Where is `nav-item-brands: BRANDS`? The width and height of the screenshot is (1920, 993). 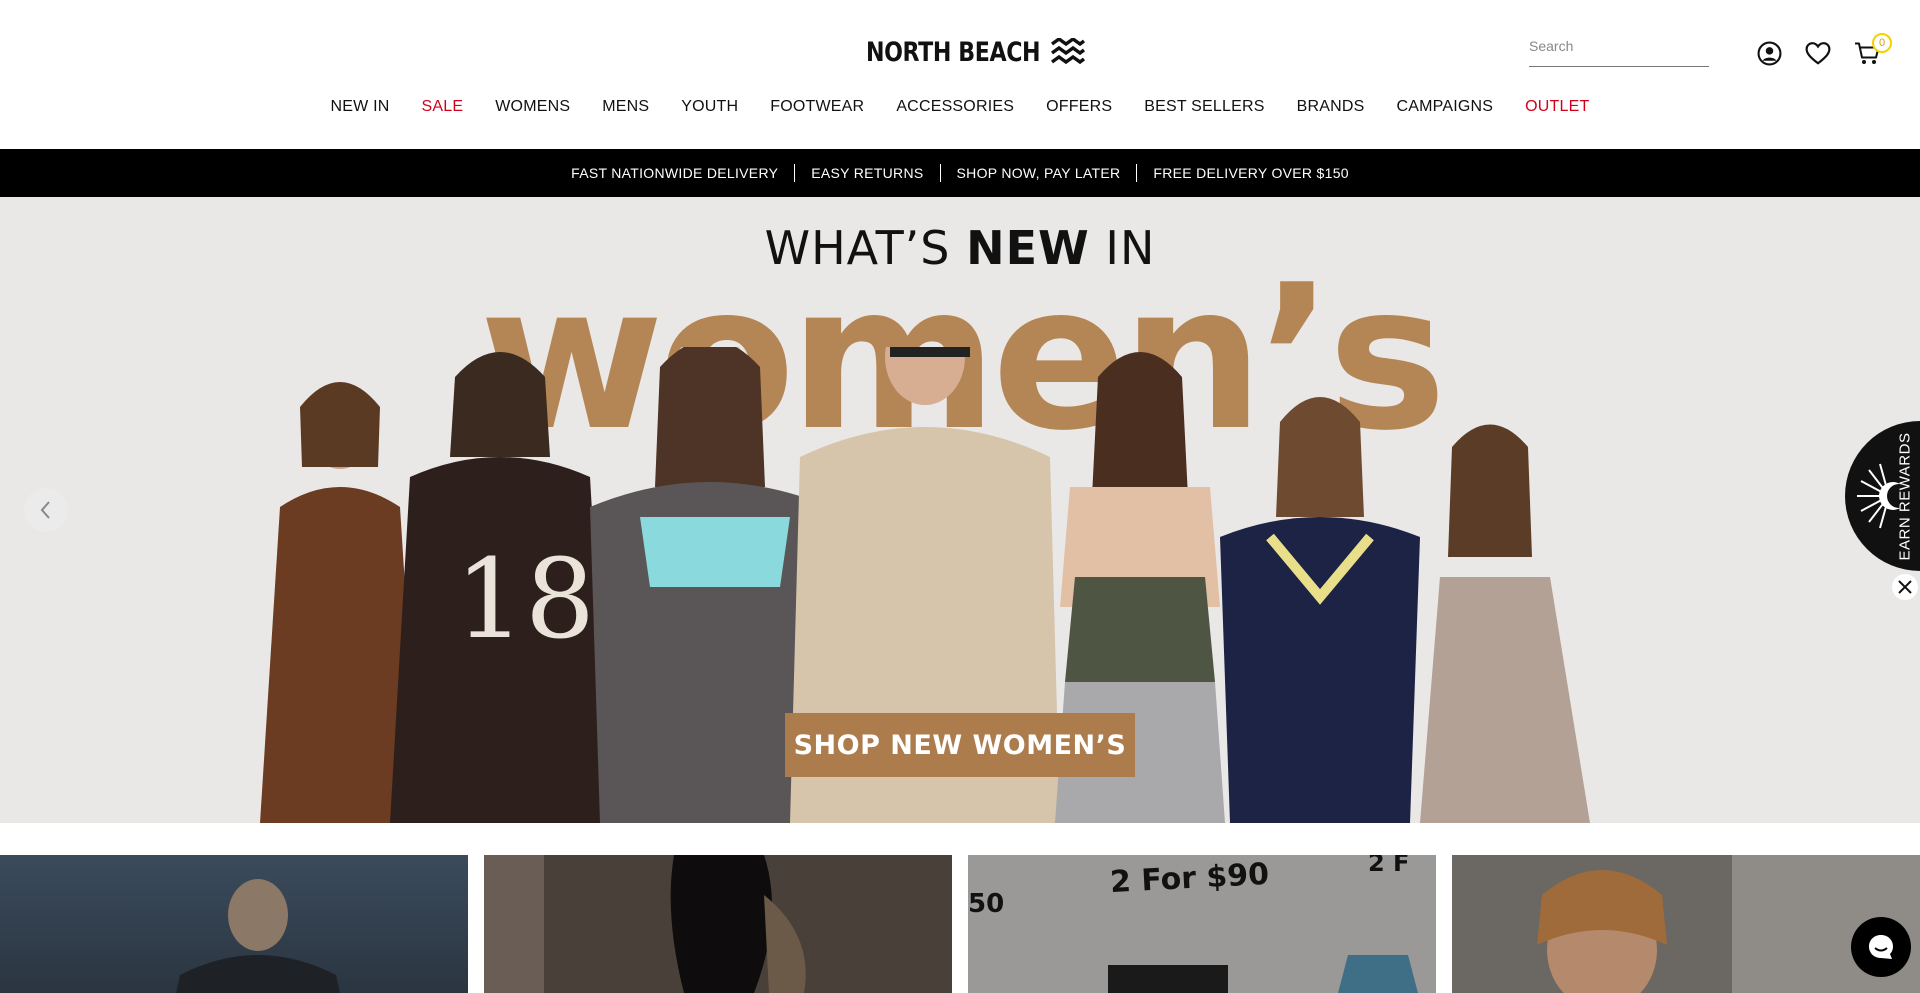
nav-item-brands: BRANDS is located at coordinates (1331, 107).